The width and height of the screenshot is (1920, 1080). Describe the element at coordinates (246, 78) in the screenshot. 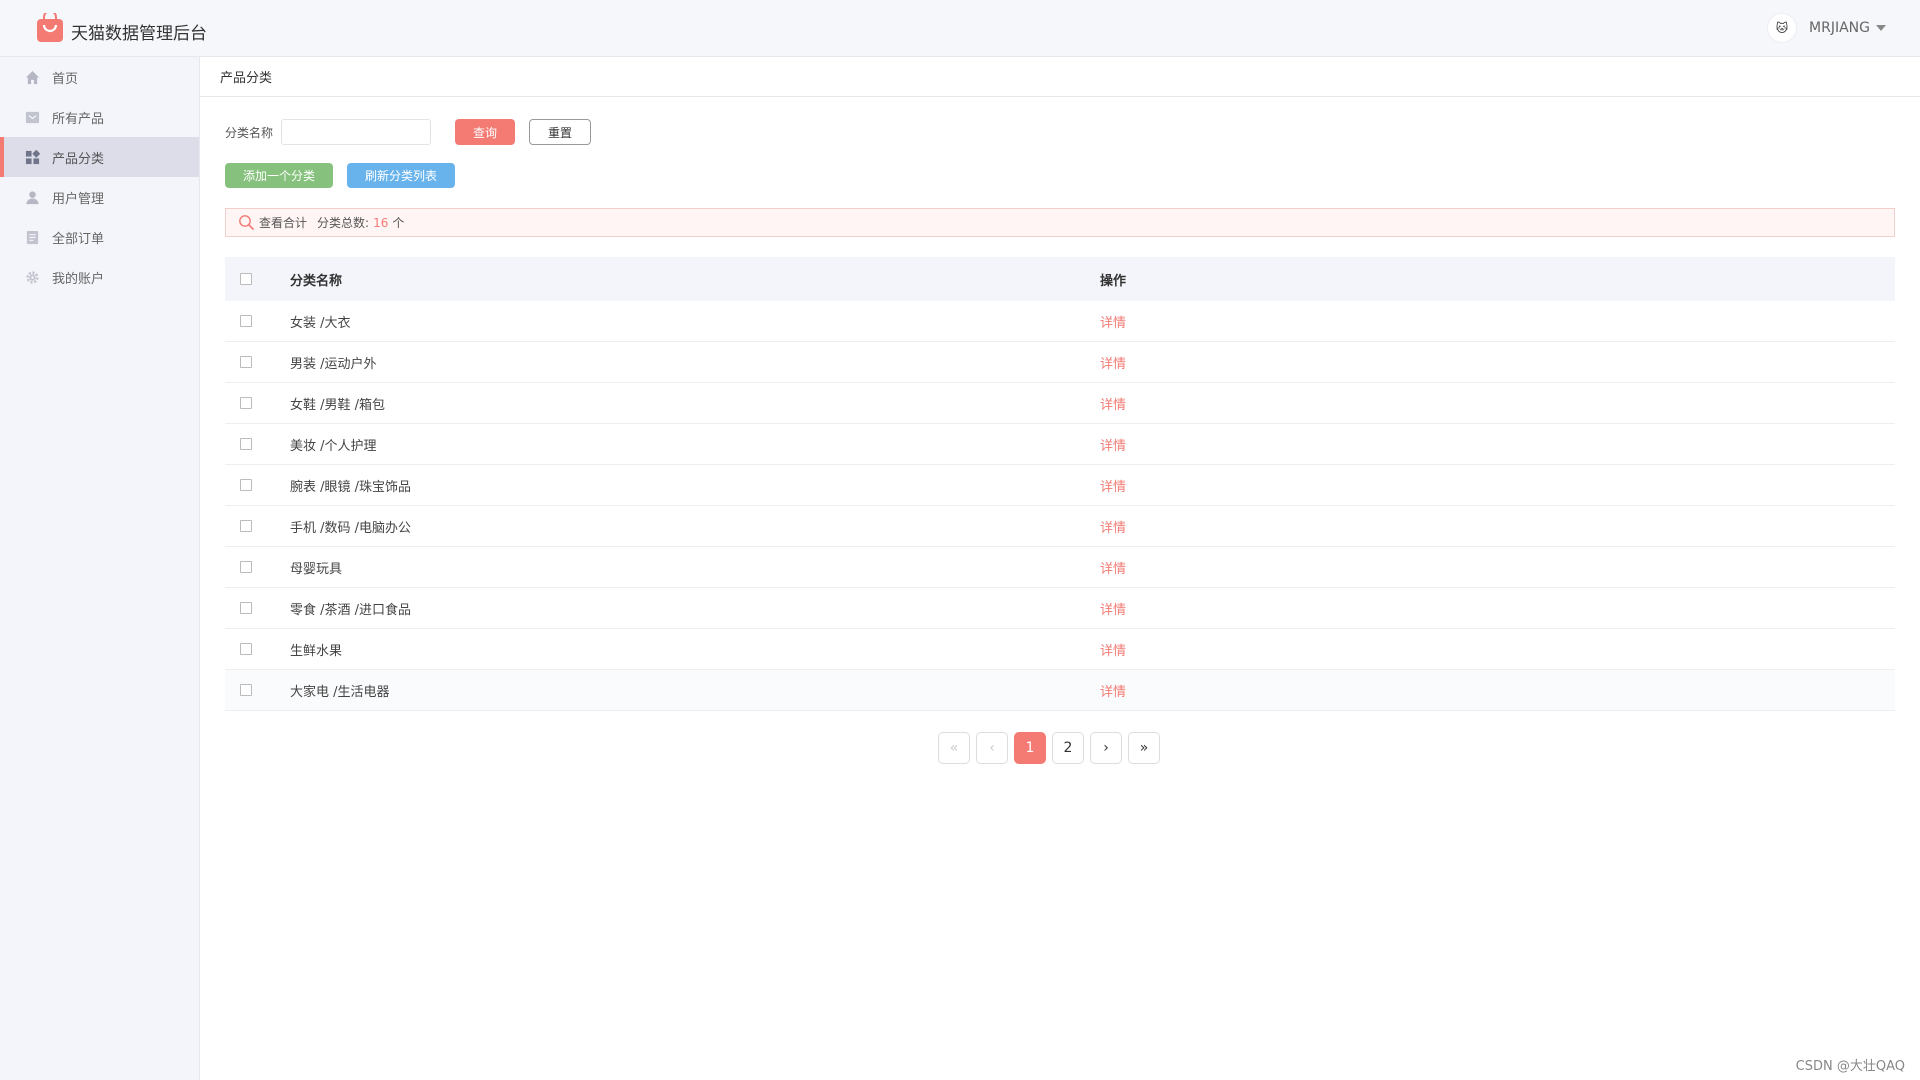

I see `page-title: 产品分类` at that location.